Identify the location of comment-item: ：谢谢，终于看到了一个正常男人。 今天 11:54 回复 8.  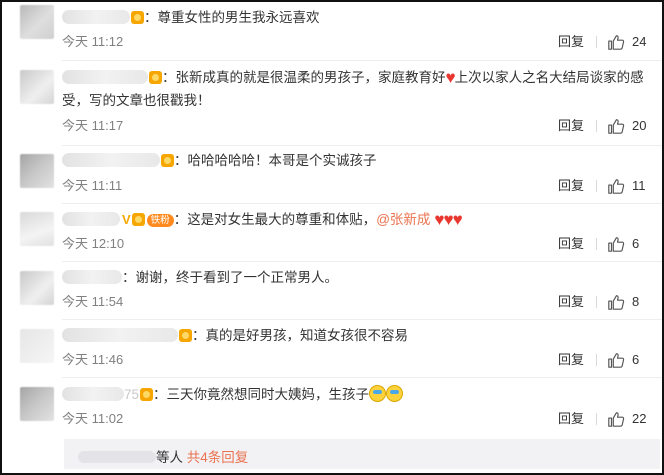
(336, 292).